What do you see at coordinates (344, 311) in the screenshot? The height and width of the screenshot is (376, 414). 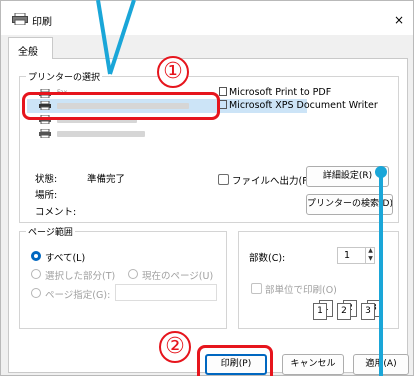 I see `page-sheet: 2` at bounding box center [344, 311].